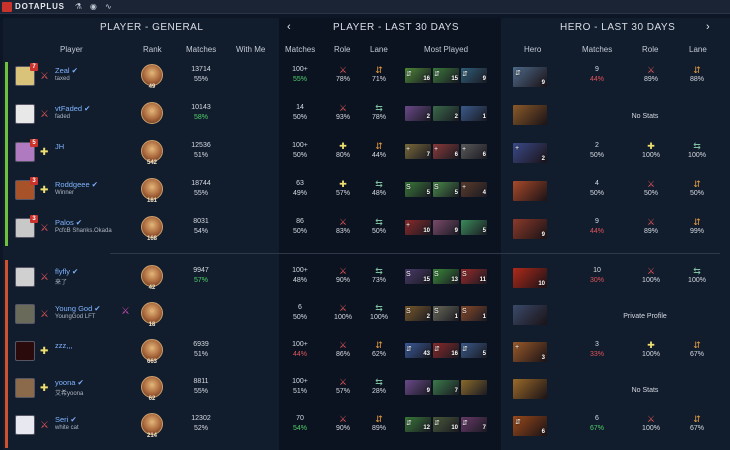  Describe the element at coordinates (300, 307) in the screenshot. I see `last30-matches: 6` at that location.